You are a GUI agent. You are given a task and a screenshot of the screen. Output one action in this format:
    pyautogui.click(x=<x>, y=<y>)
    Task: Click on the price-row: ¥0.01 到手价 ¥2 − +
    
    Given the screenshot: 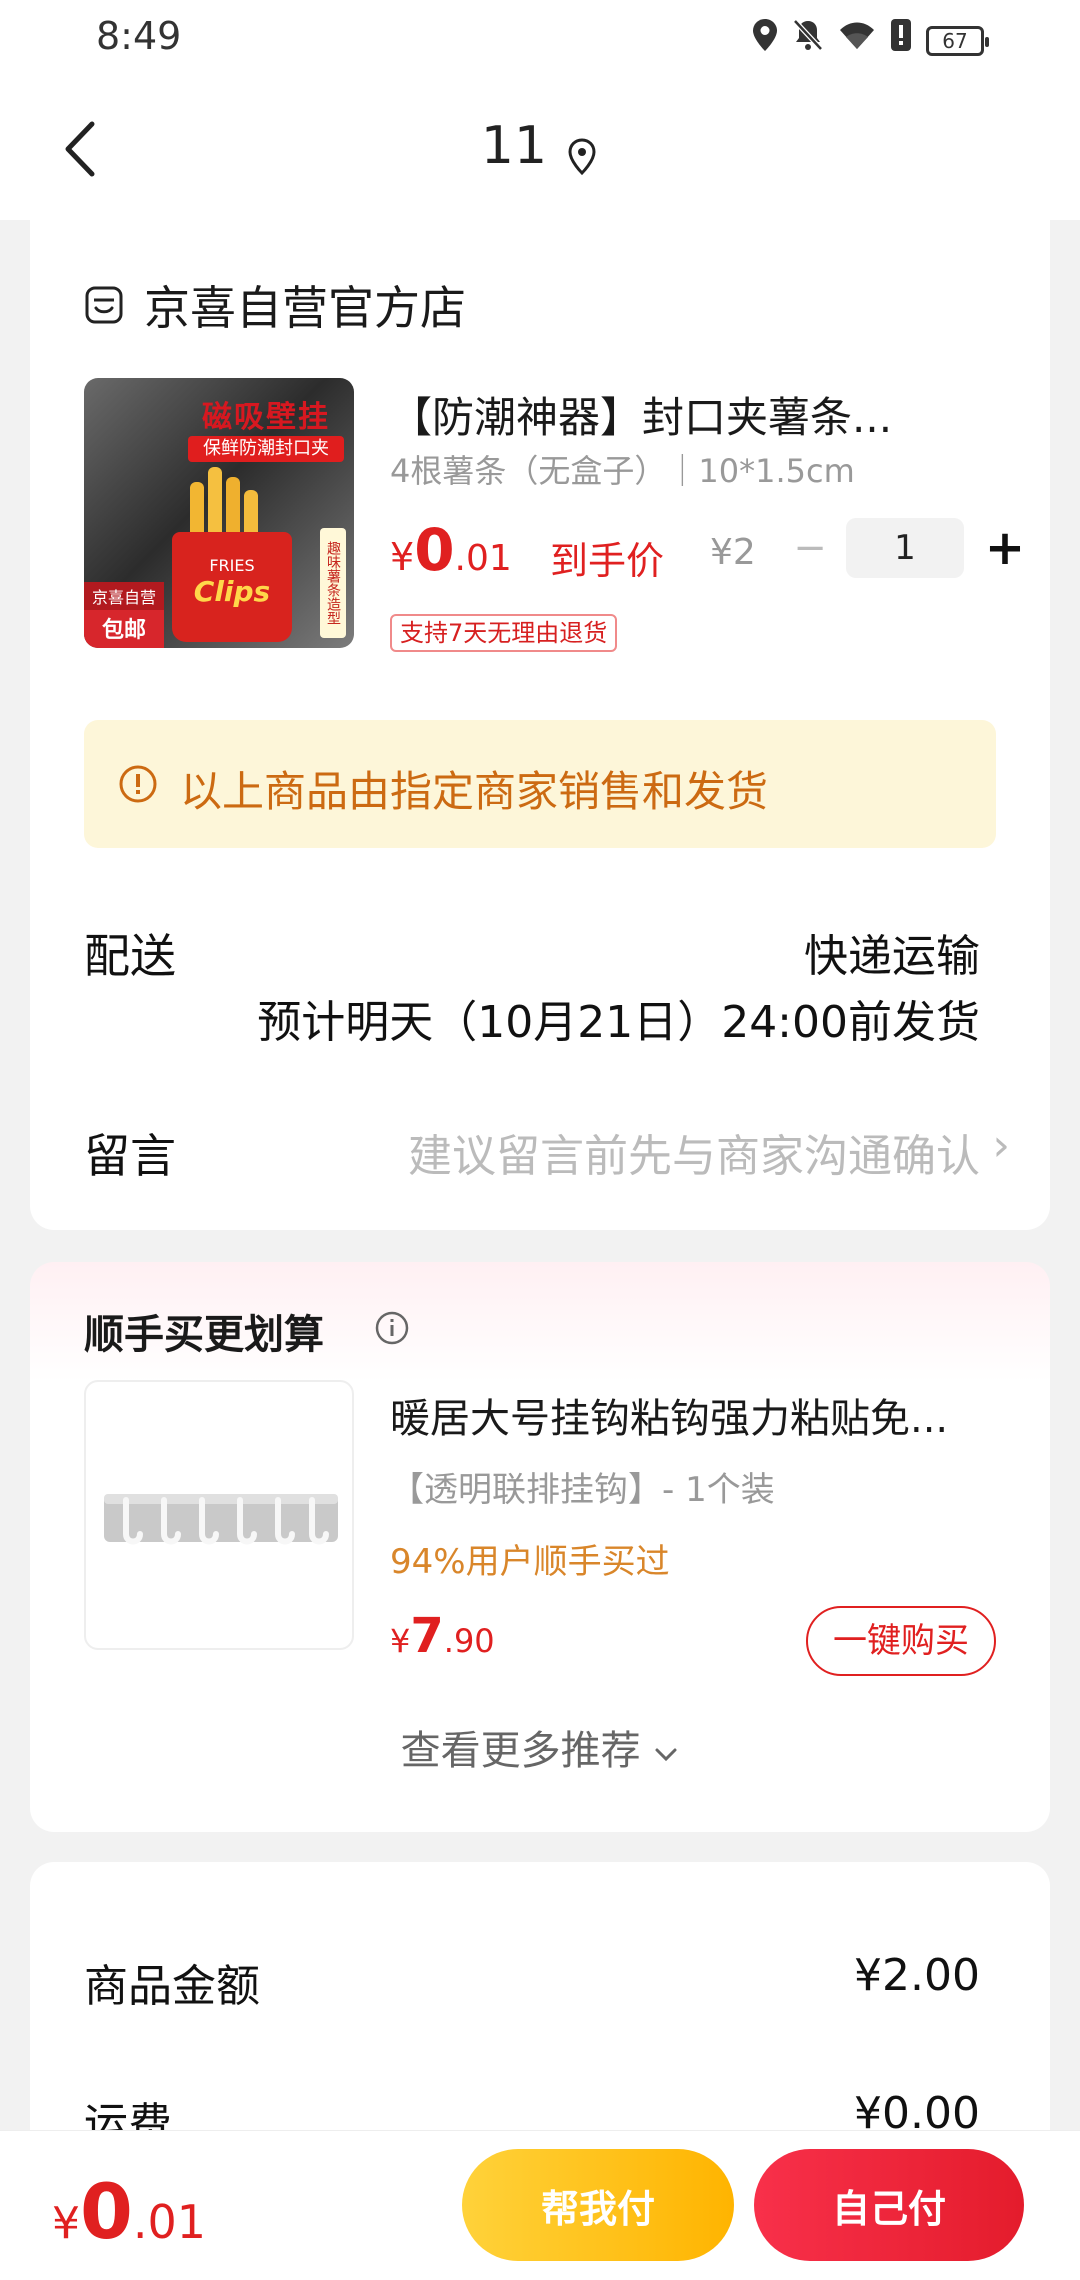 What is the action you would take?
    pyautogui.click(x=707, y=551)
    